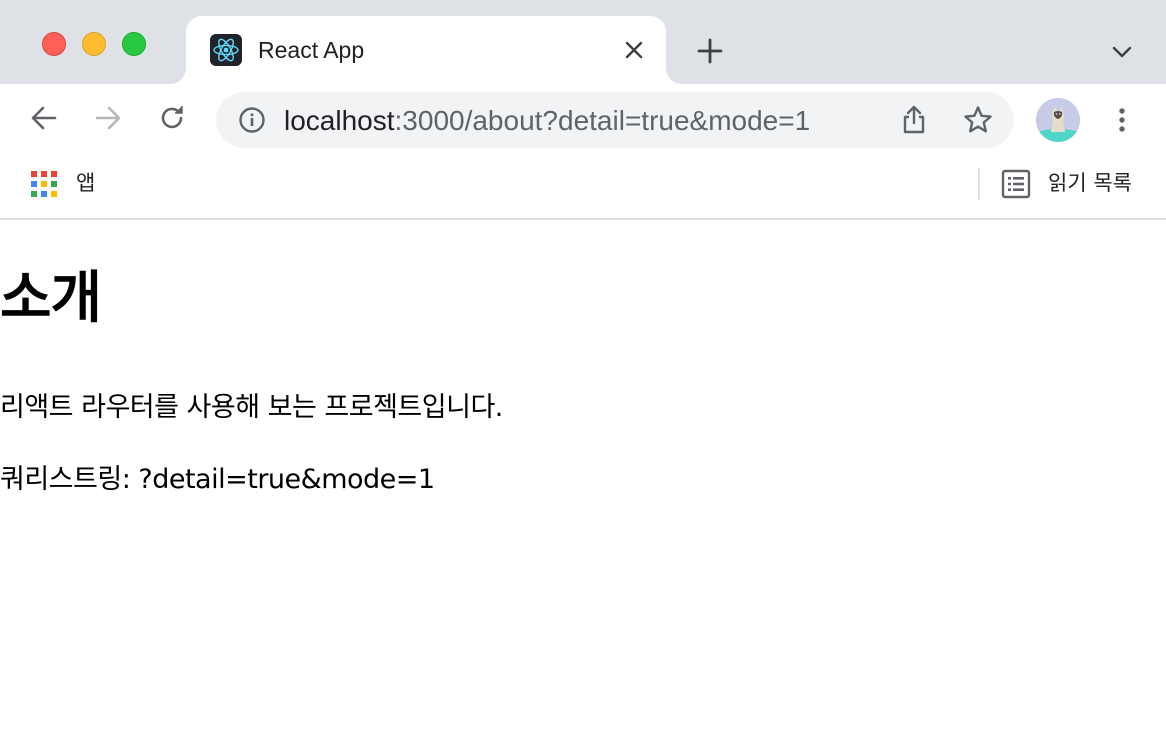 The width and height of the screenshot is (1166, 750). I want to click on browser-toolbar: localhost:3000/about?detail=true&mode=1, so click(583, 120).